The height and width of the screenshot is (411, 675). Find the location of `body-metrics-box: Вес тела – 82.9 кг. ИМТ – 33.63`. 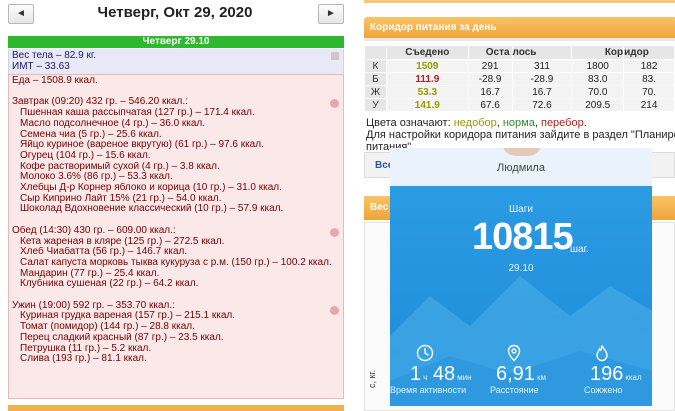

body-metrics-box: Вес тела – 82.9 кг. ИМТ – 33.63 is located at coordinates (176, 61).